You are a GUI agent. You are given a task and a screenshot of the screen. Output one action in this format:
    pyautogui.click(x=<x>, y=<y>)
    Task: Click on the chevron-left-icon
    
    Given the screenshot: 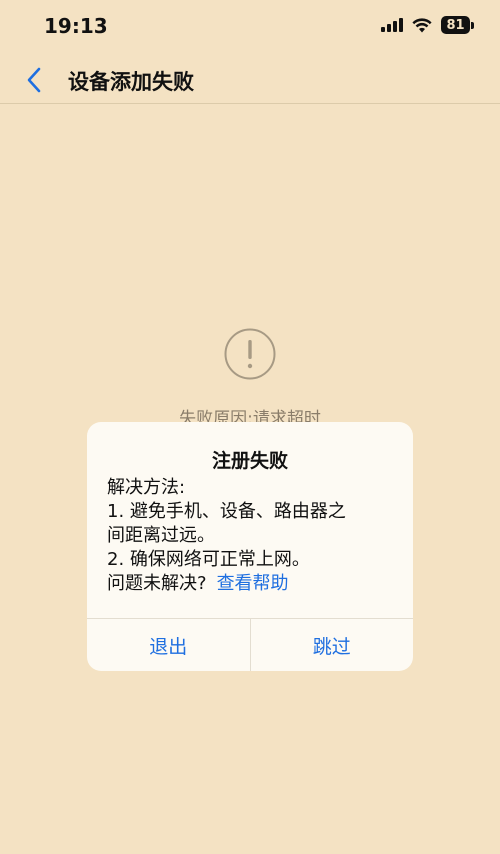 What is the action you would take?
    pyautogui.click(x=34, y=80)
    